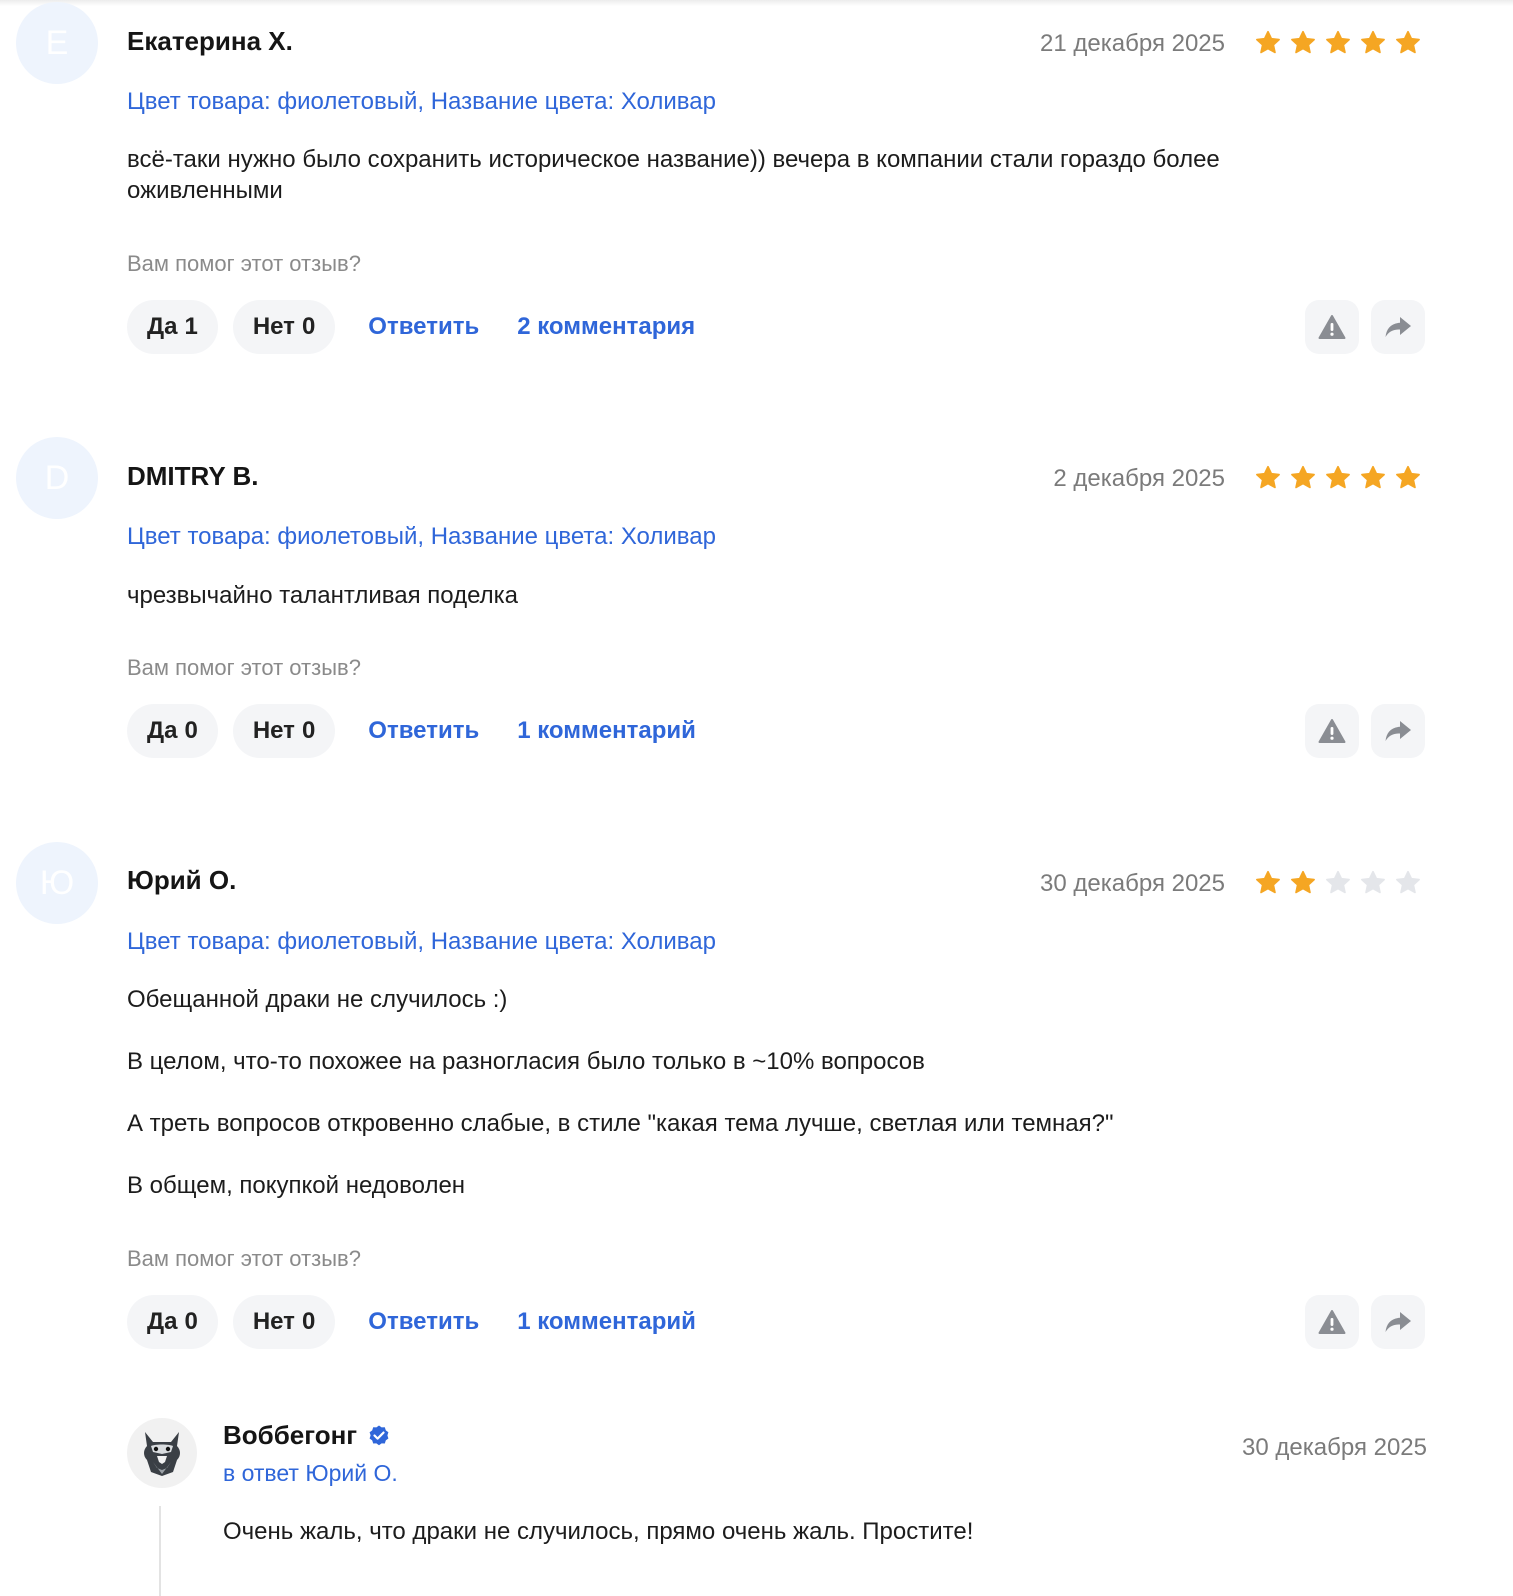 The height and width of the screenshot is (1596, 1513). I want to click on review-text: чрезвычайно талантливая поделка, so click(717, 595).